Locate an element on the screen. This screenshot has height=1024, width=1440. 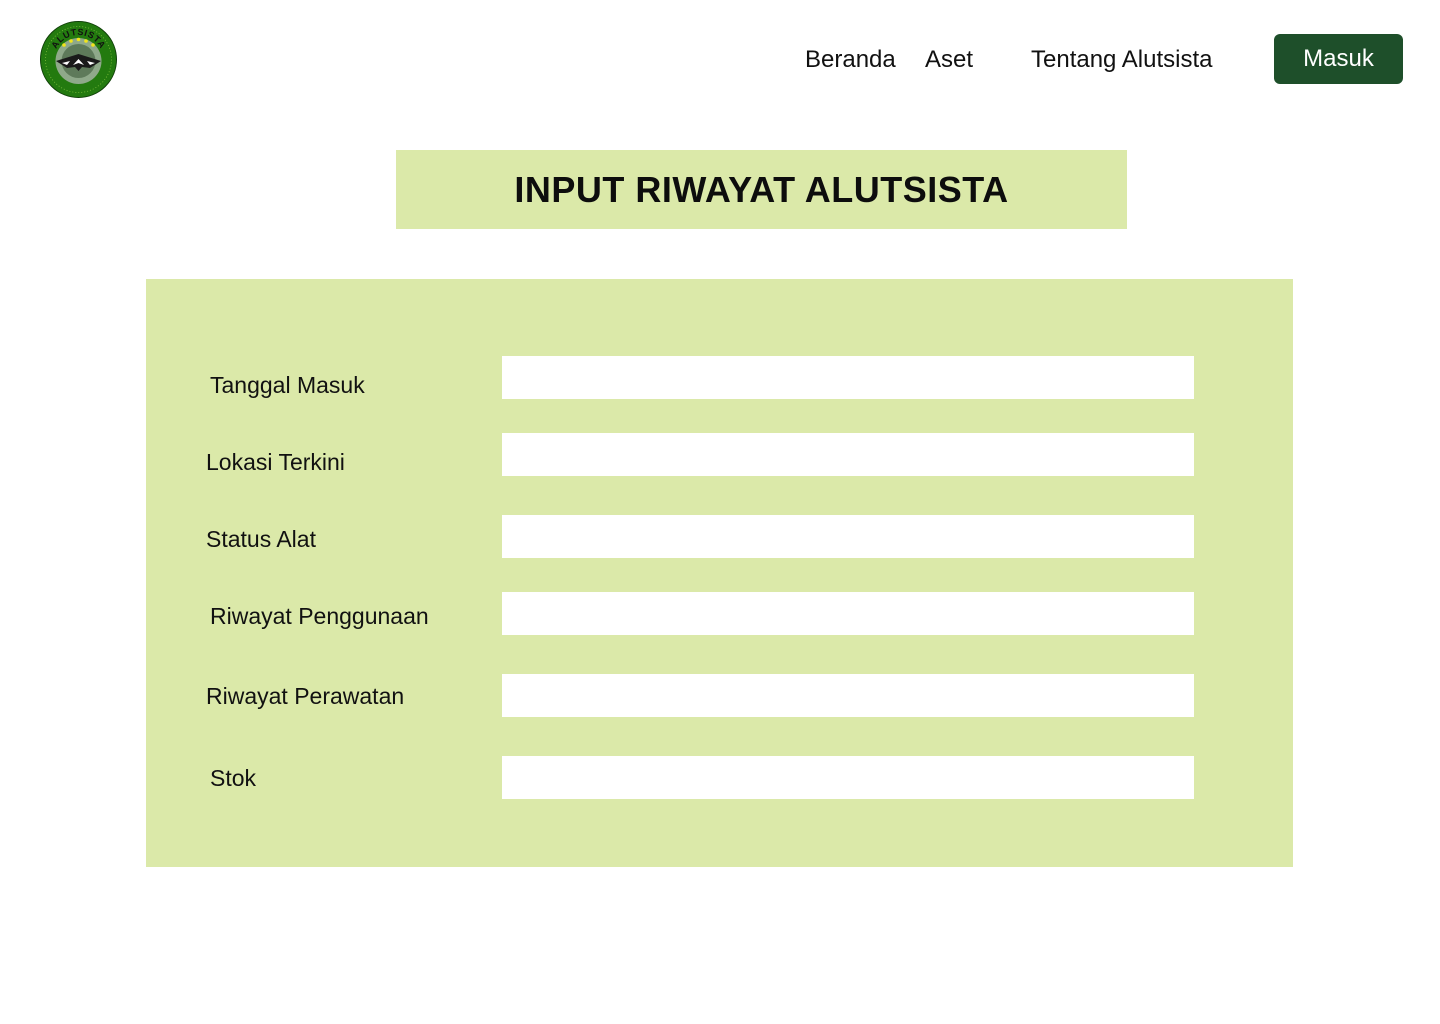
alutsista-emblem-icon: ALUTSISTA is located at coordinates (78, 59).